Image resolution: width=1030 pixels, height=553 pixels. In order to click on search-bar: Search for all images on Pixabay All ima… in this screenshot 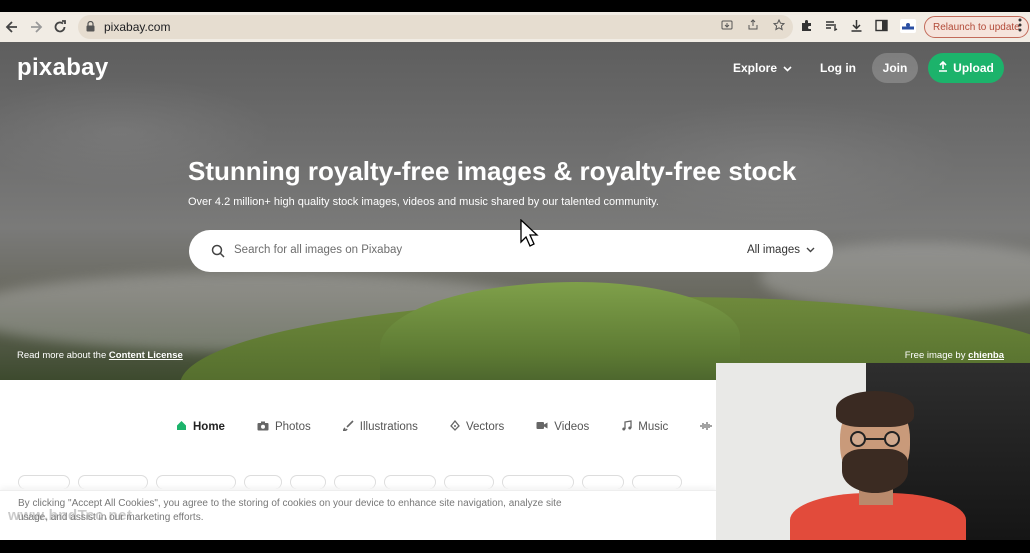, I will do `click(511, 251)`.